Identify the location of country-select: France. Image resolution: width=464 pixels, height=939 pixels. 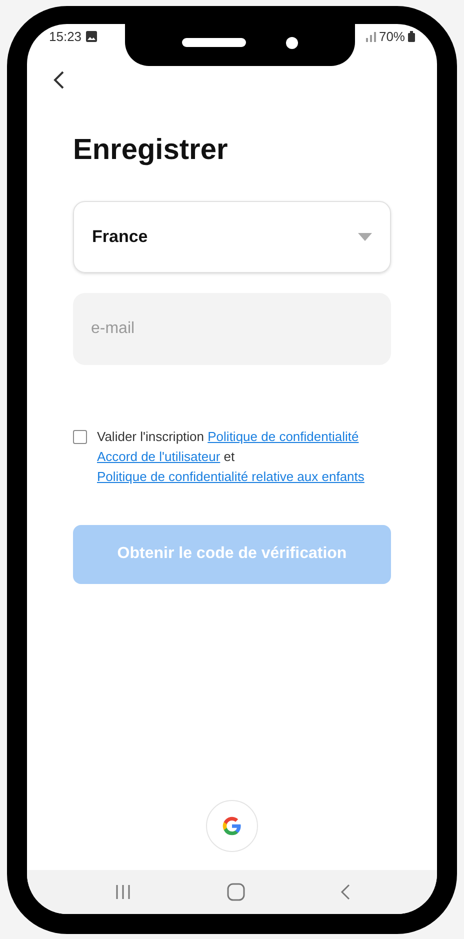
(232, 236).